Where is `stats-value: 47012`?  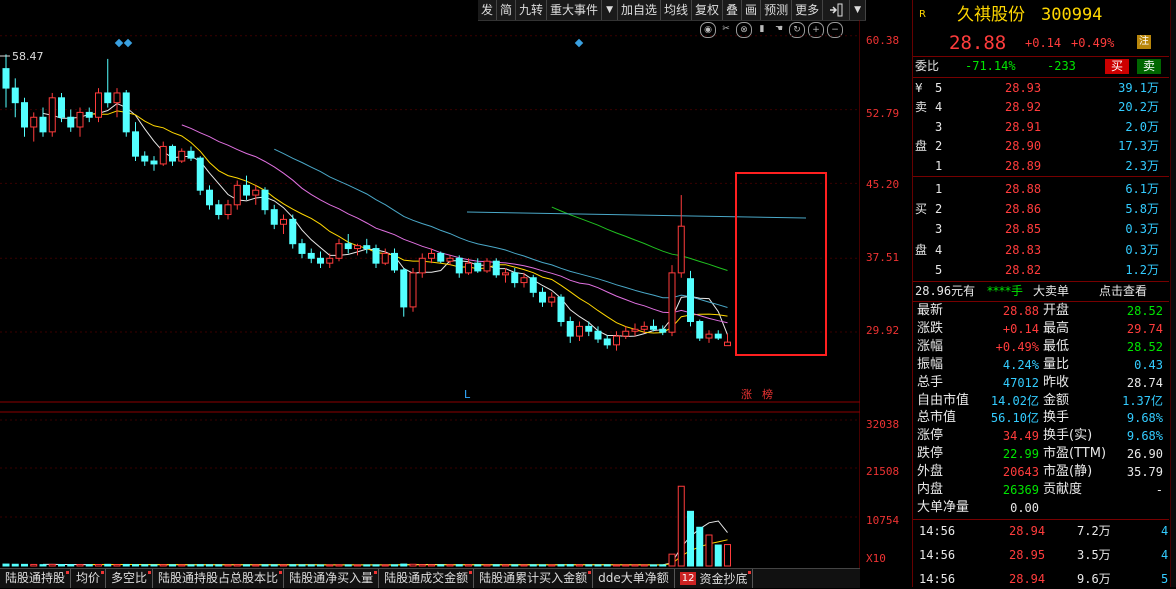
stats-value: 47012 is located at coordinates (1020, 382).